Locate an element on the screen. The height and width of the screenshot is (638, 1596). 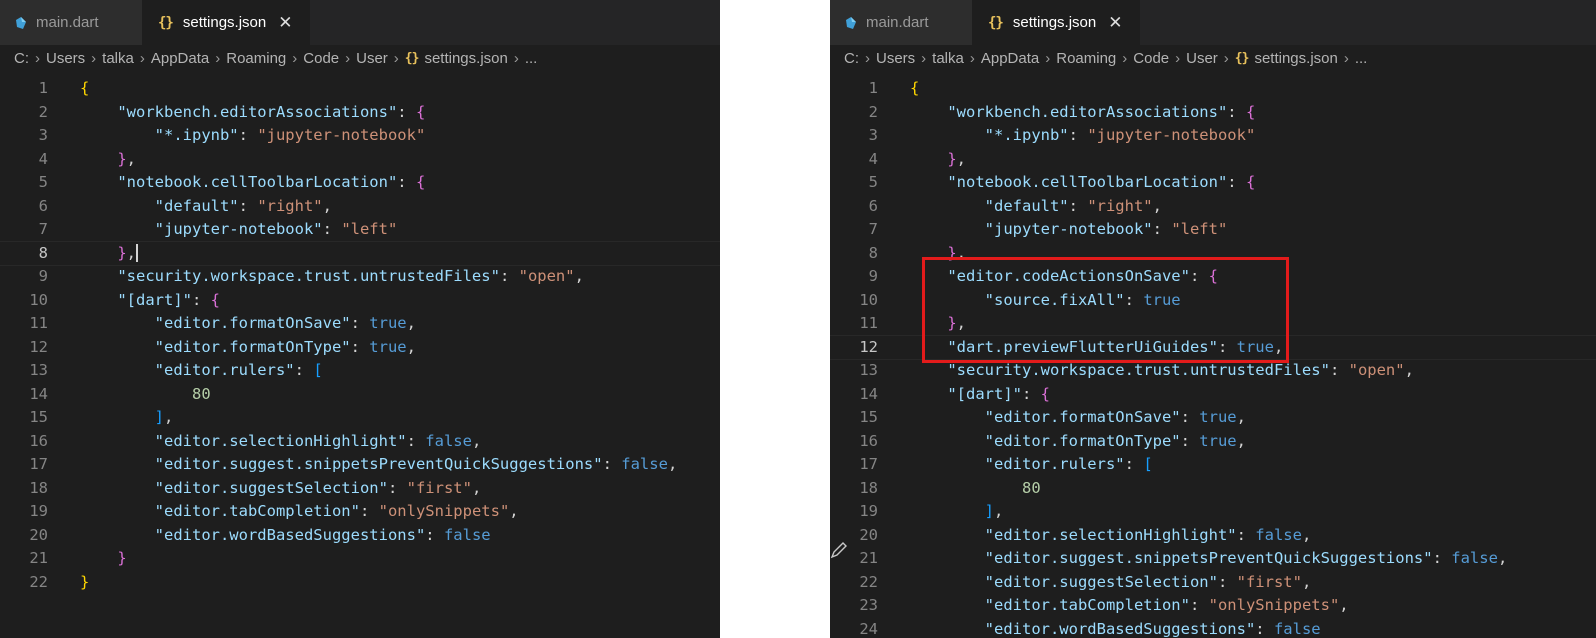
code-line: 11 "editor.formatOnSave": true, is located at coordinates (360, 324).